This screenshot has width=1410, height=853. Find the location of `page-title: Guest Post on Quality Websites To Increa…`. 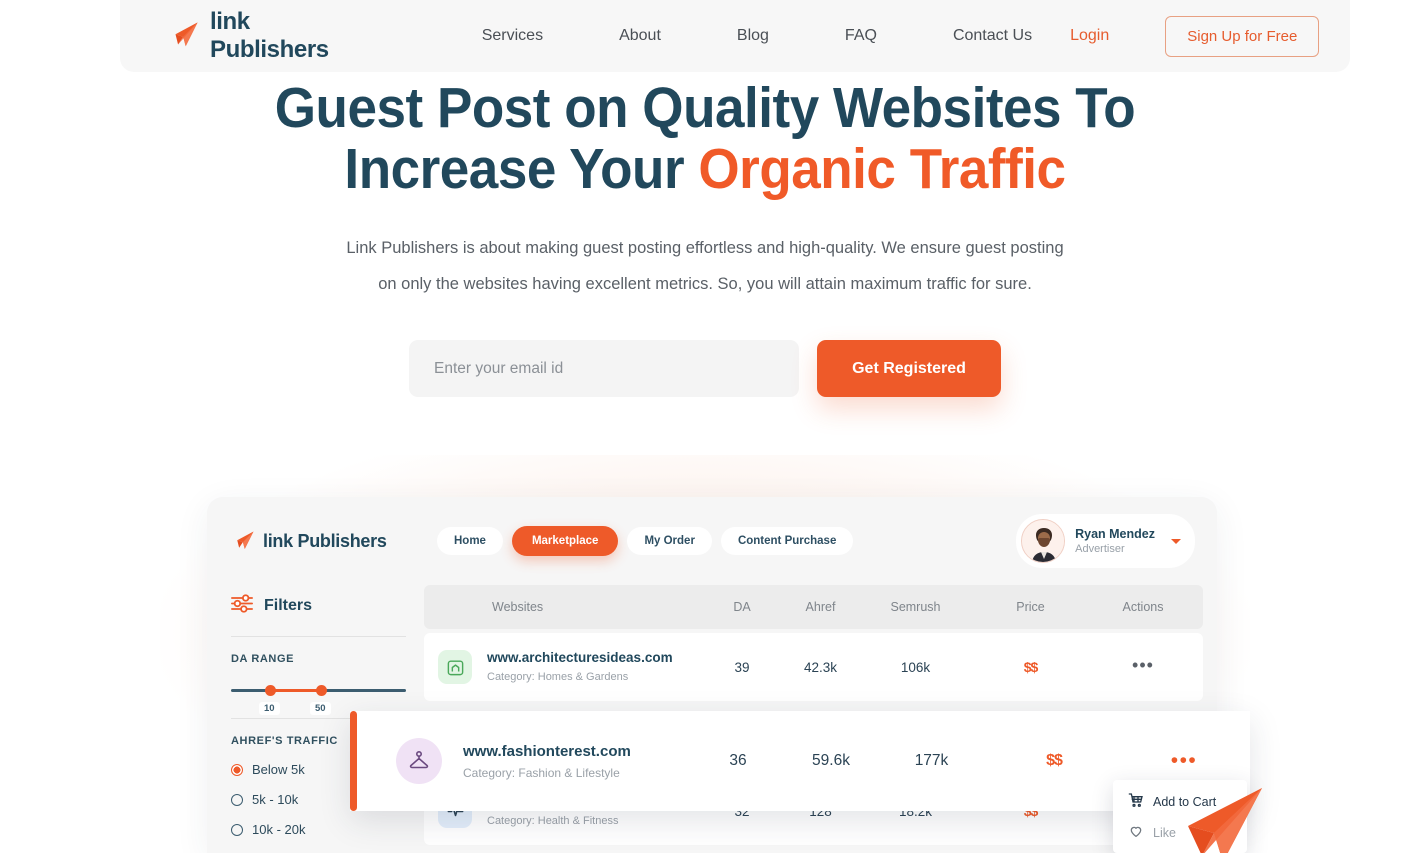

page-title: Guest Post on Quality Websites To Increa… is located at coordinates (704, 136).